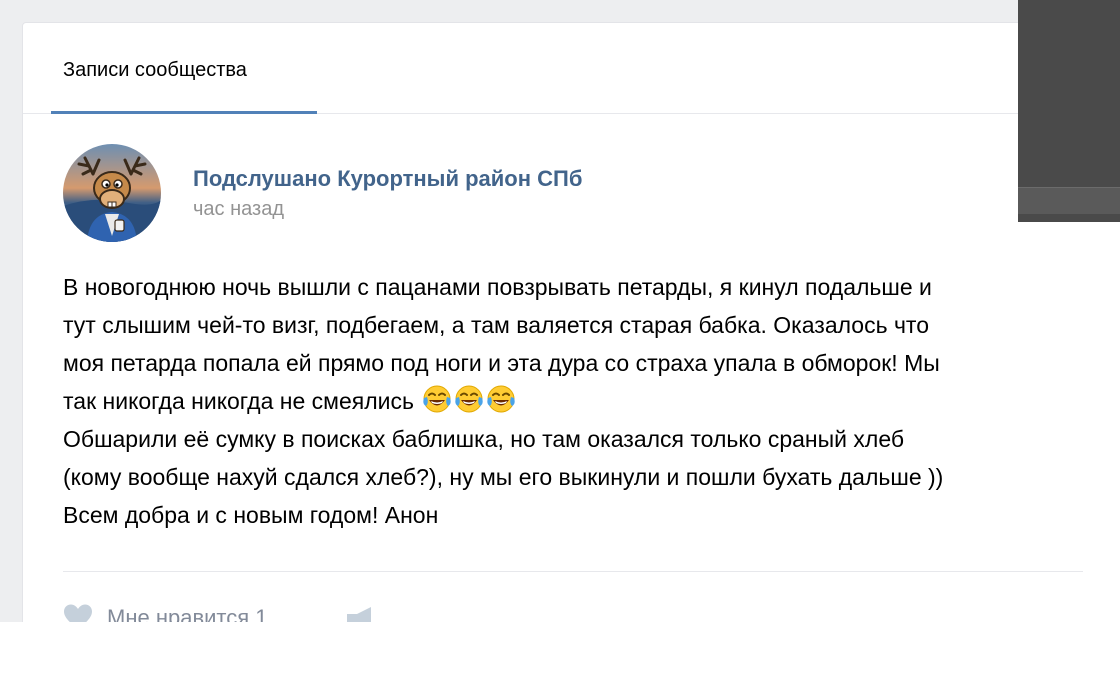  I want to click on community-avatar, so click(112, 193).